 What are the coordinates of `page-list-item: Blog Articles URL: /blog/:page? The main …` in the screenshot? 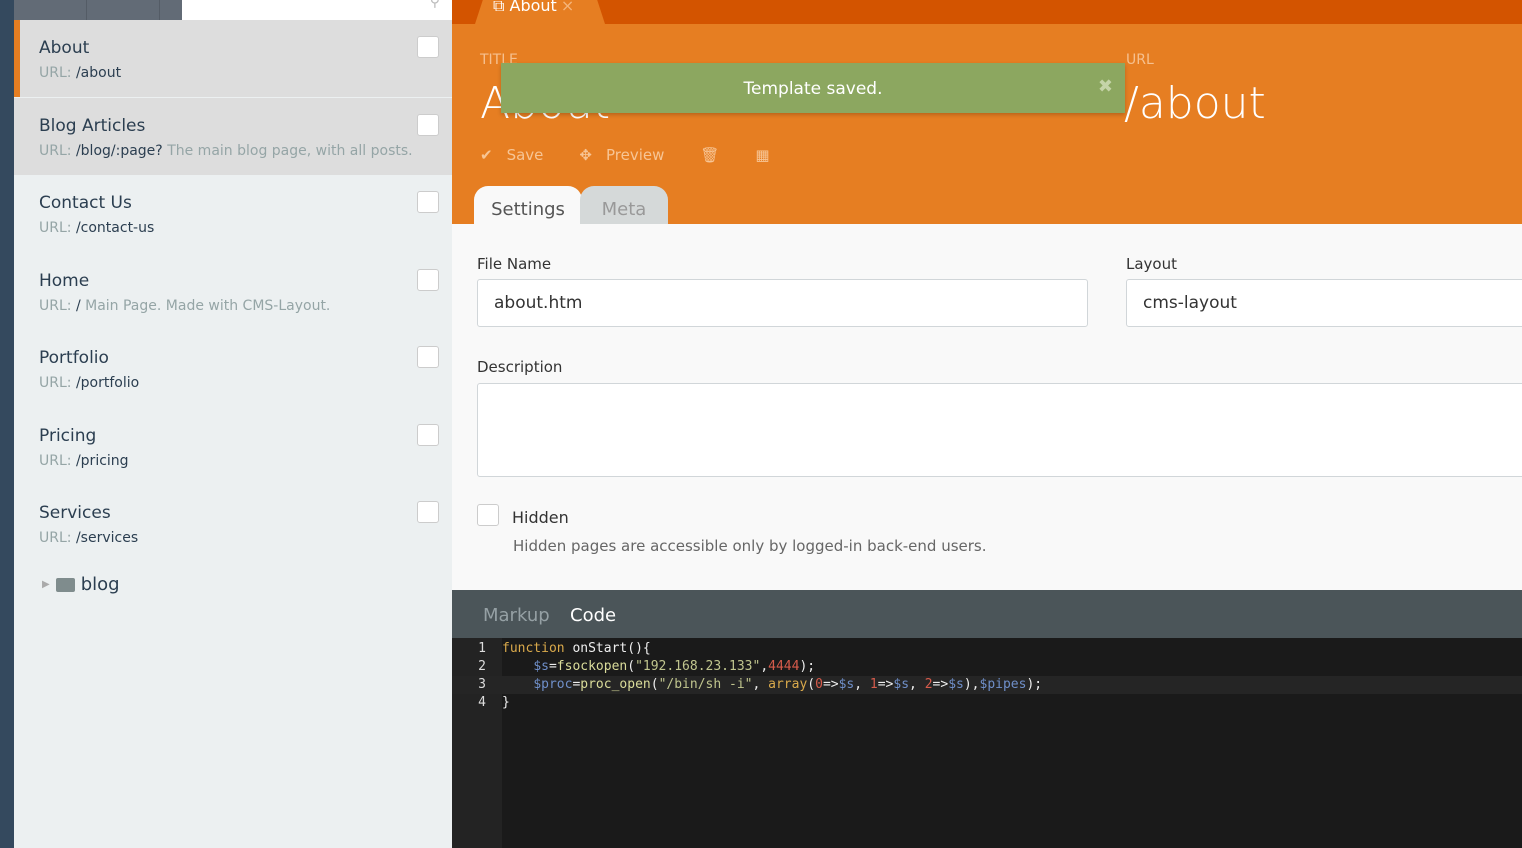 It's located at (233, 136).